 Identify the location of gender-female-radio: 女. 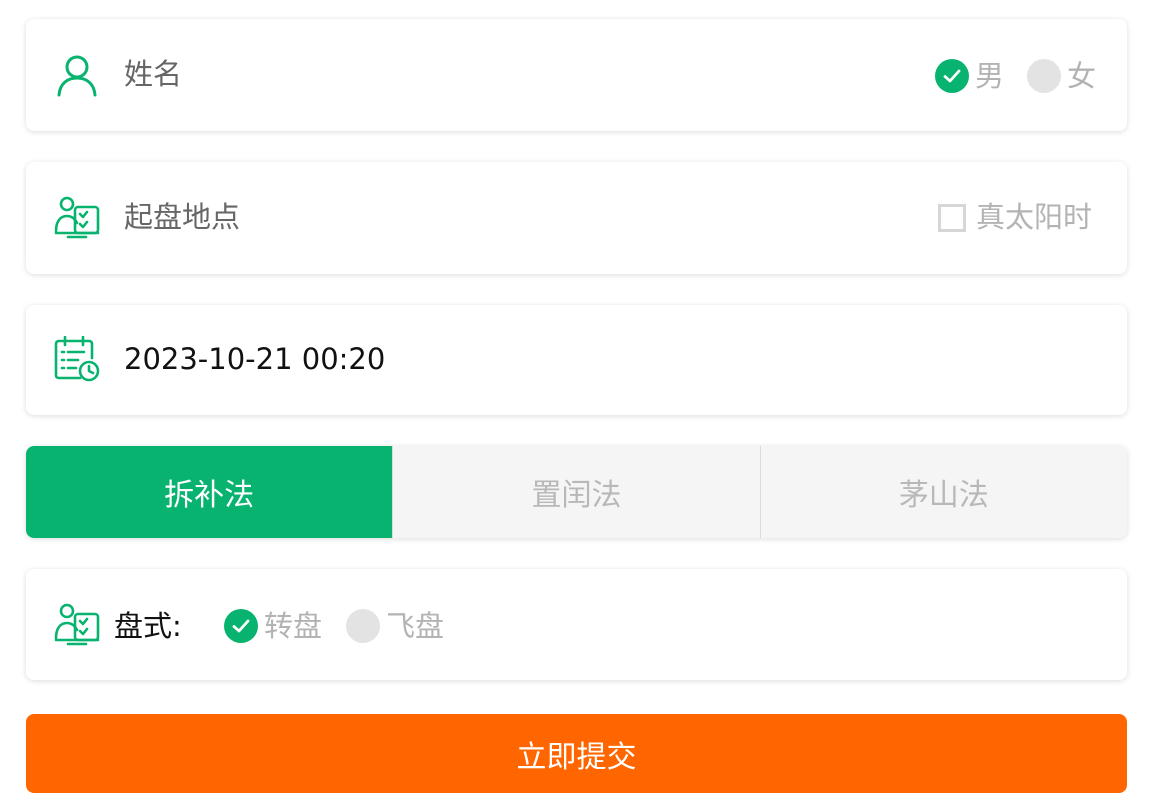
(1061, 76).